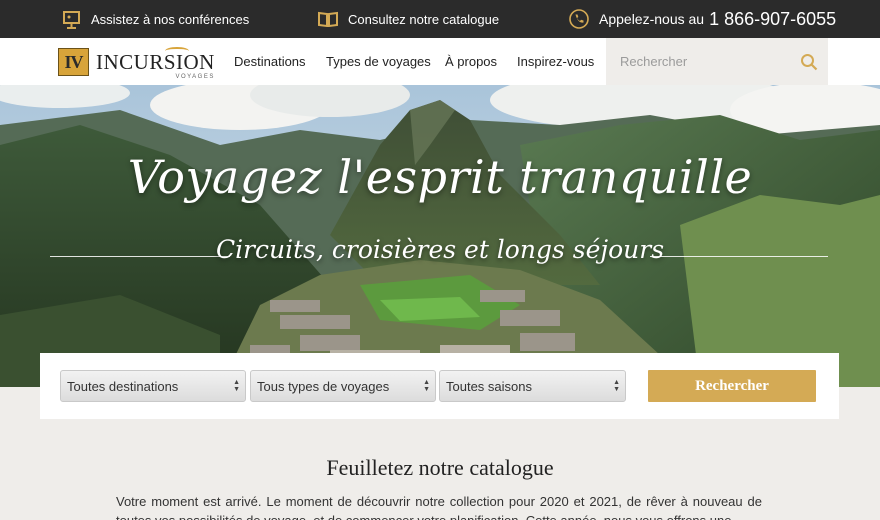 The height and width of the screenshot is (520, 880). Describe the element at coordinates (323, 386) in the screenshot. I see `trip-type-select-value: Tous types de voyages` at that location.